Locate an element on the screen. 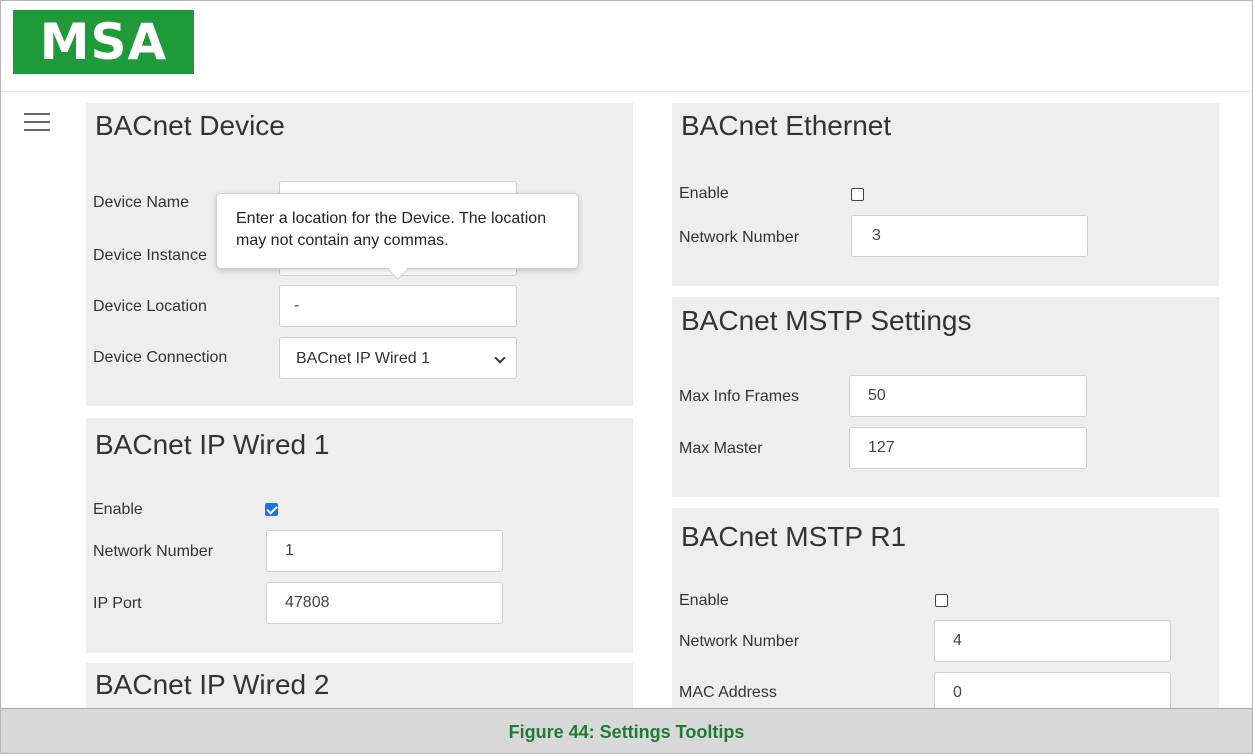 The image size is (1253, 754). ethernet-enable-label: Enable is located at coordinates (704, 193).